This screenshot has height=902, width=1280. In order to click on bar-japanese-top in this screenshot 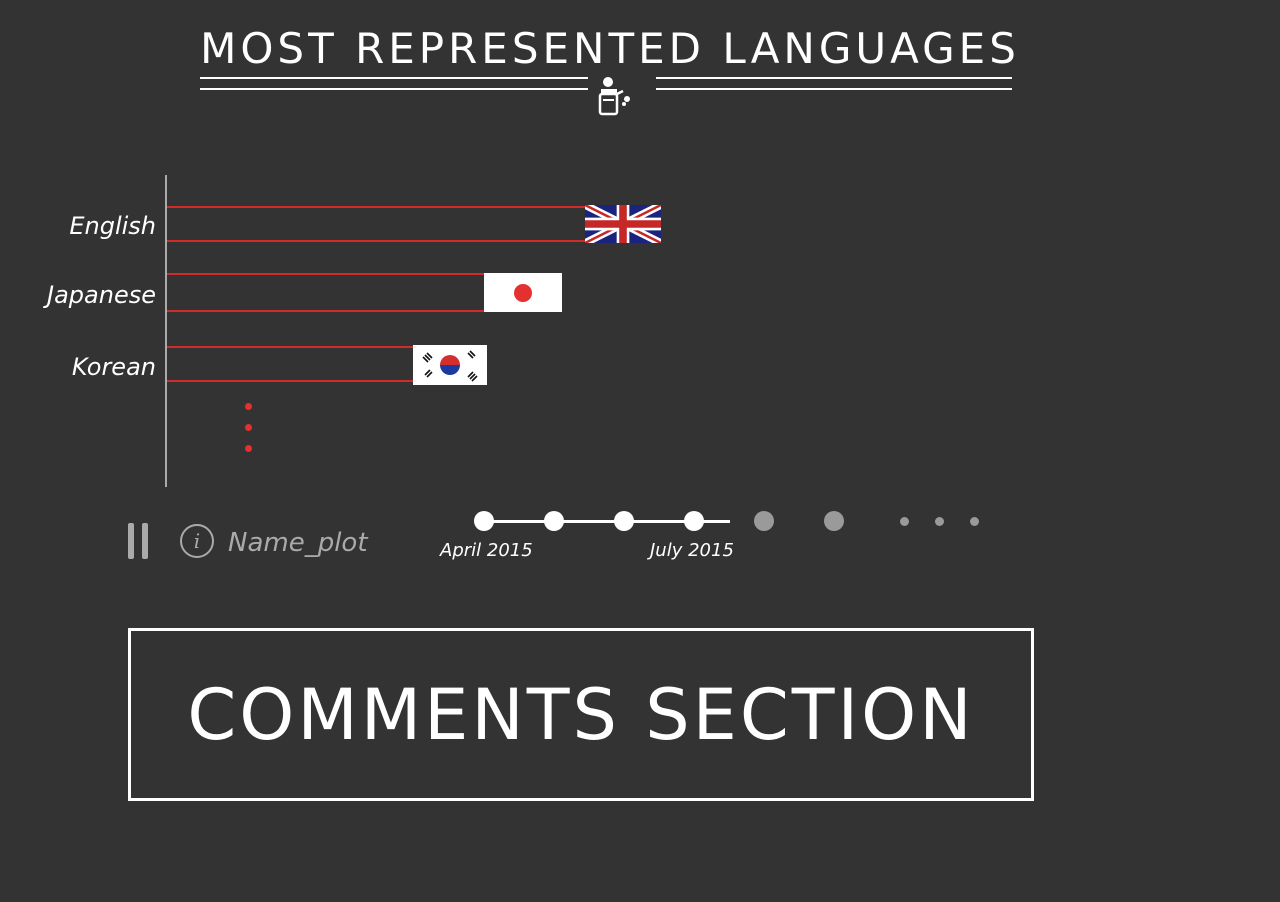, I will do `click(326, 274)`.